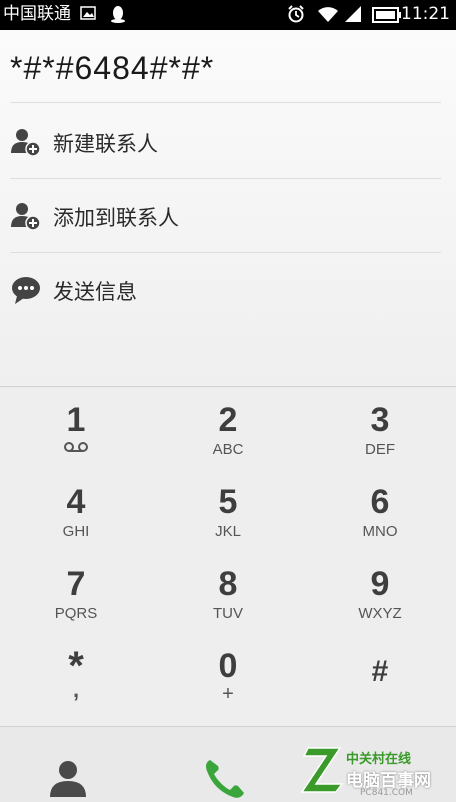 Image resolution: width=456 pixels, height=802 pixels. I want to click on call-icon, so click(224, 779).